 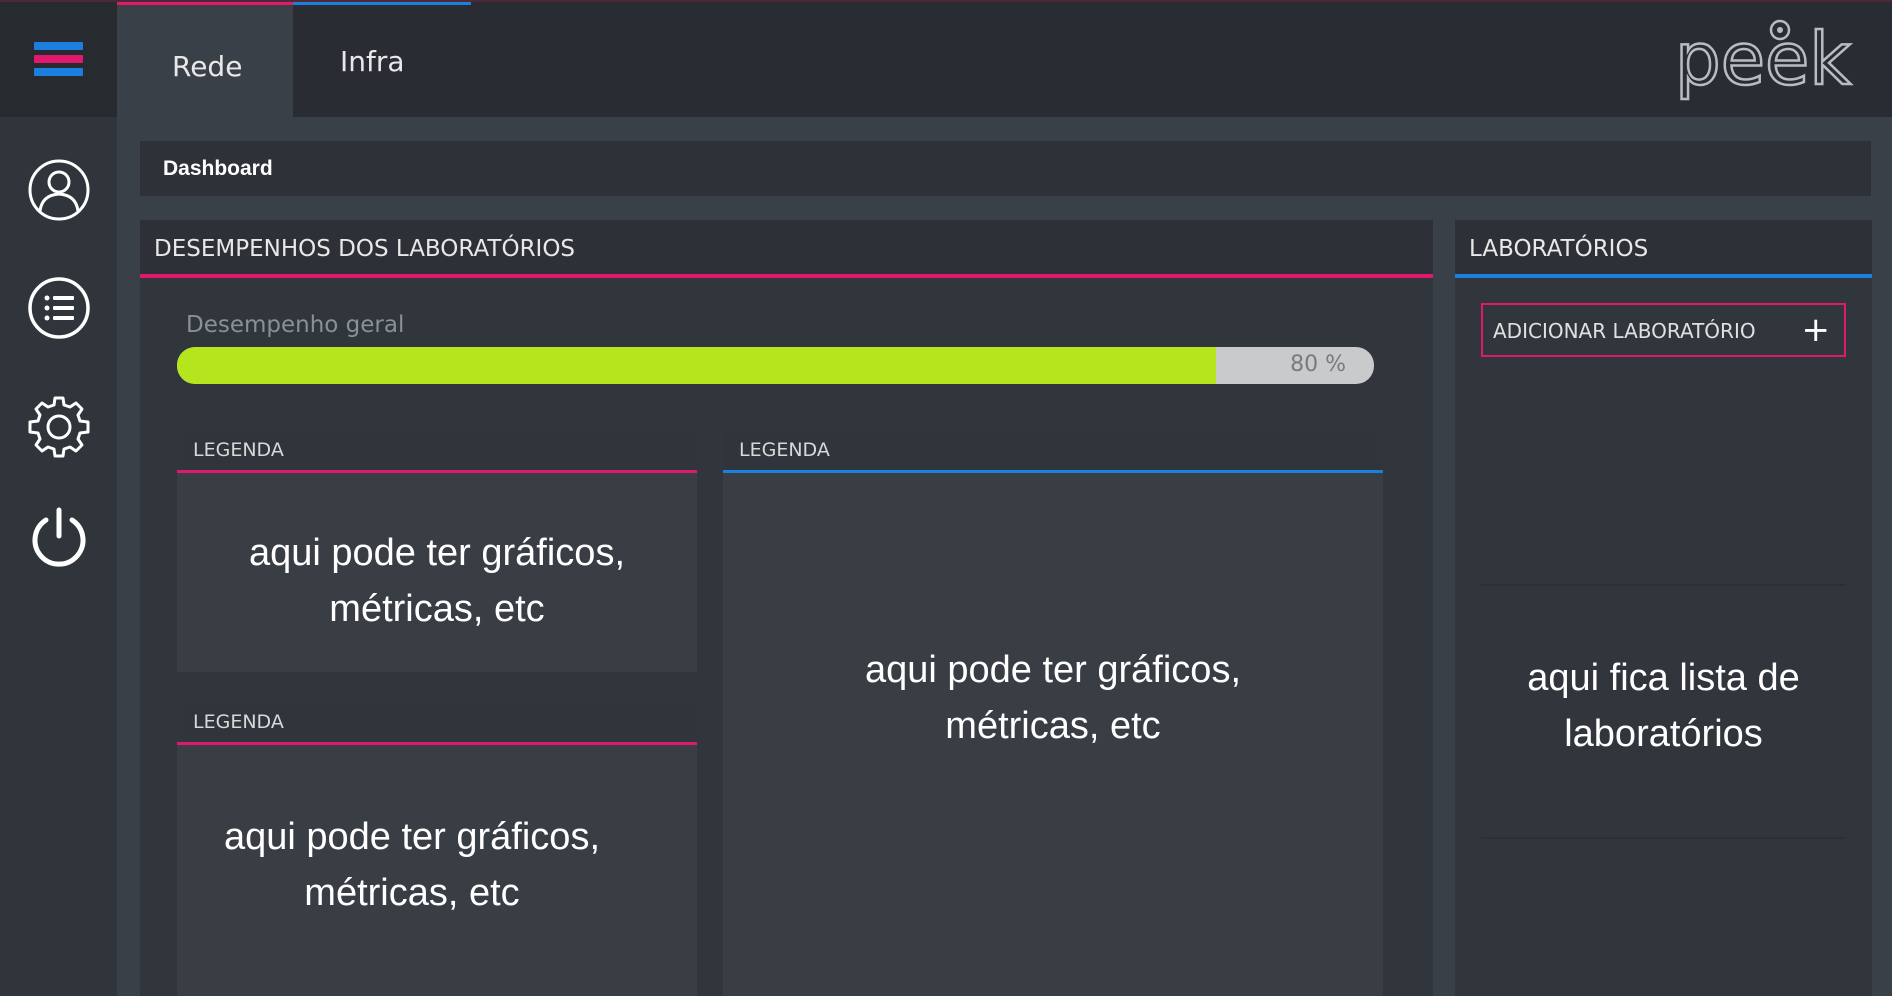 I want to click on breadcrumb: Dashboard, so click(x=1005, y=168).